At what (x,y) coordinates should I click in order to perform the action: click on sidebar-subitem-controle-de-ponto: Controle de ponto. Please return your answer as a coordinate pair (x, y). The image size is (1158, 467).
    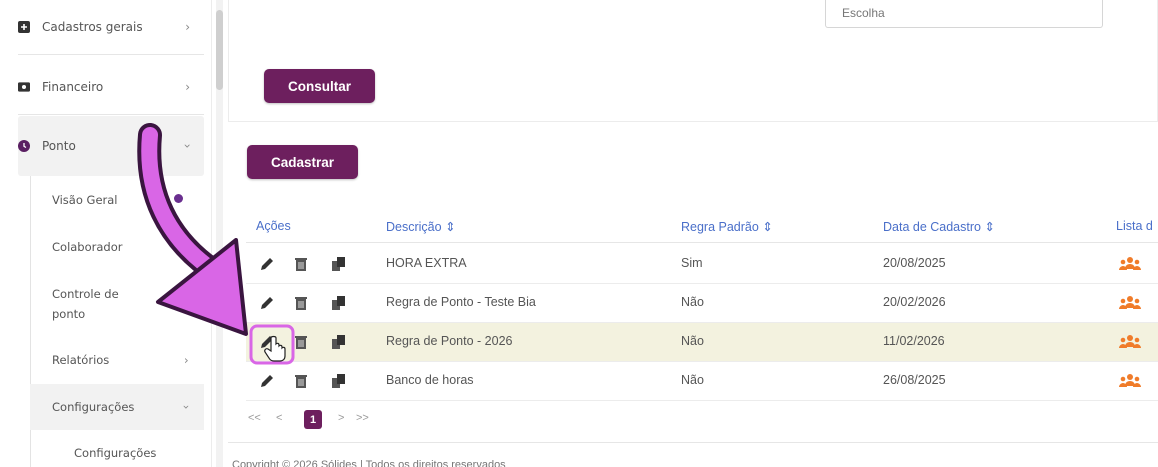
    Looking at the image, I should click on (97, 304).